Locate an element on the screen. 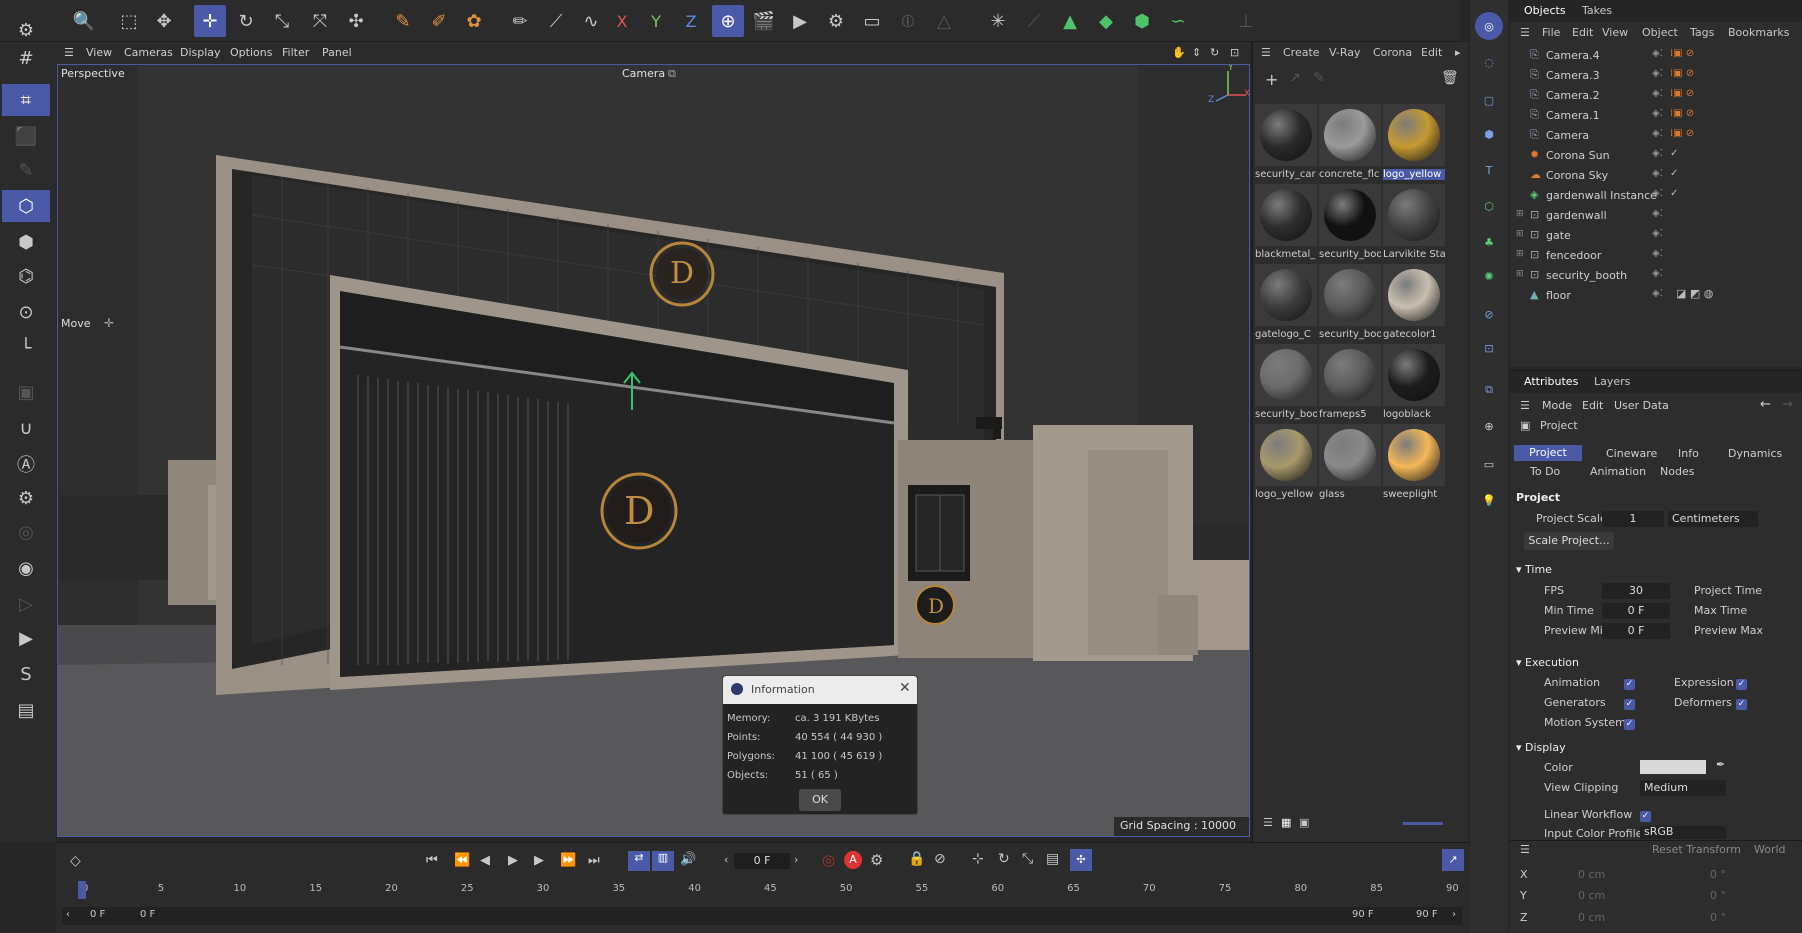  viewport-menu-icon: ☰ is located at coordinates (69, 52).